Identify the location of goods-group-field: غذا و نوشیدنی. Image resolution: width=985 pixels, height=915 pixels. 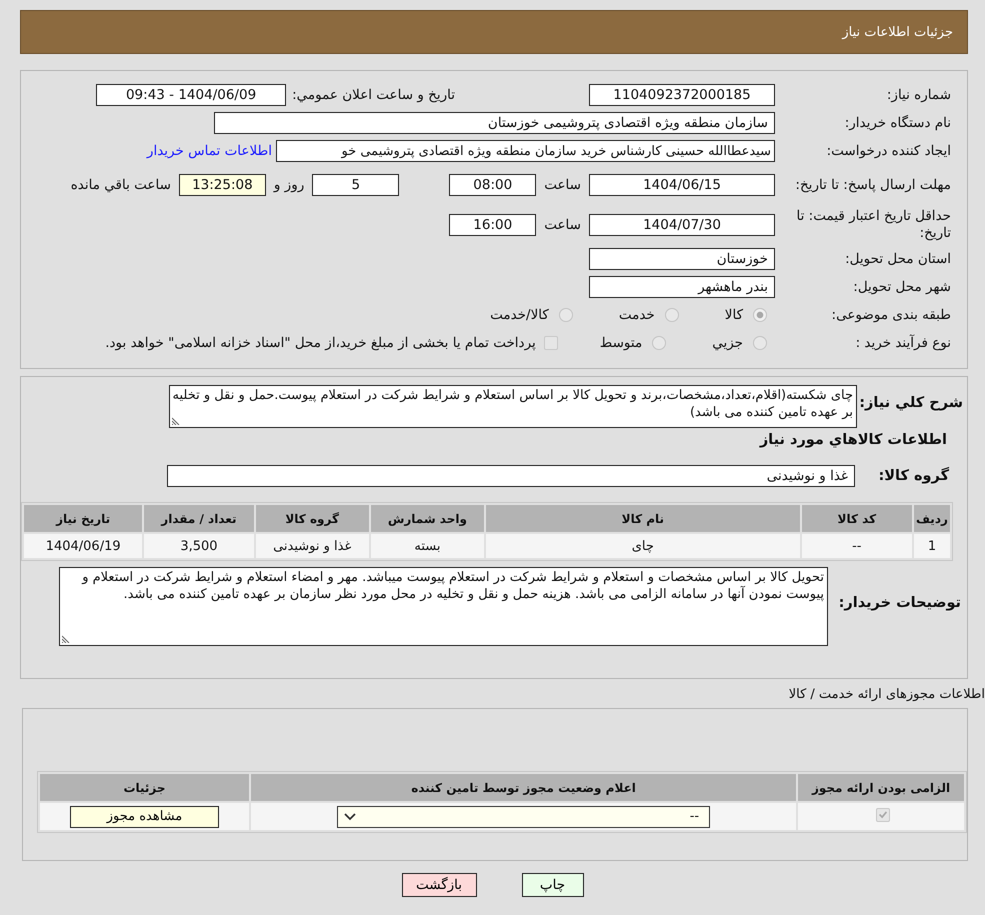
(511, 476).